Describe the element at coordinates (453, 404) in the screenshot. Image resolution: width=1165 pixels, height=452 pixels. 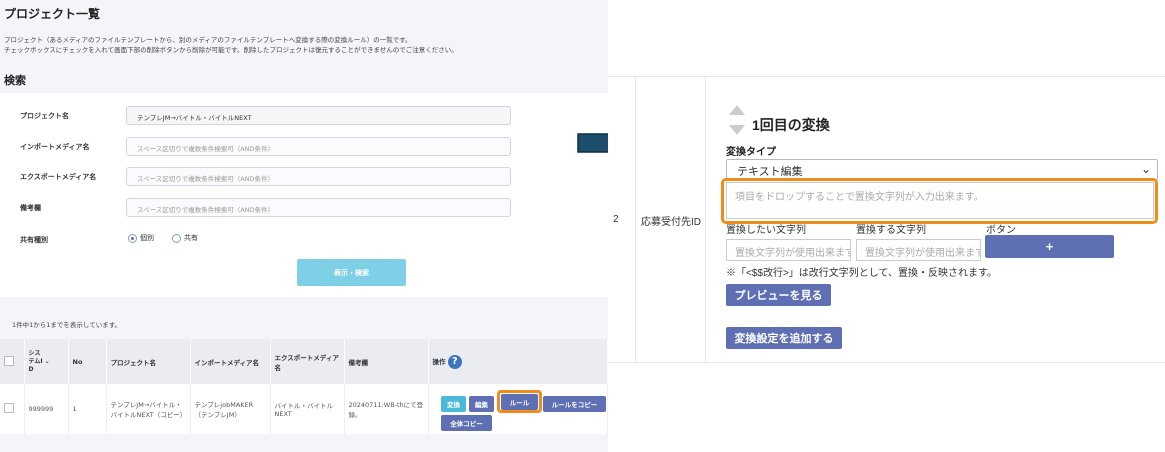
I see `convert-button: 変換` at that location.